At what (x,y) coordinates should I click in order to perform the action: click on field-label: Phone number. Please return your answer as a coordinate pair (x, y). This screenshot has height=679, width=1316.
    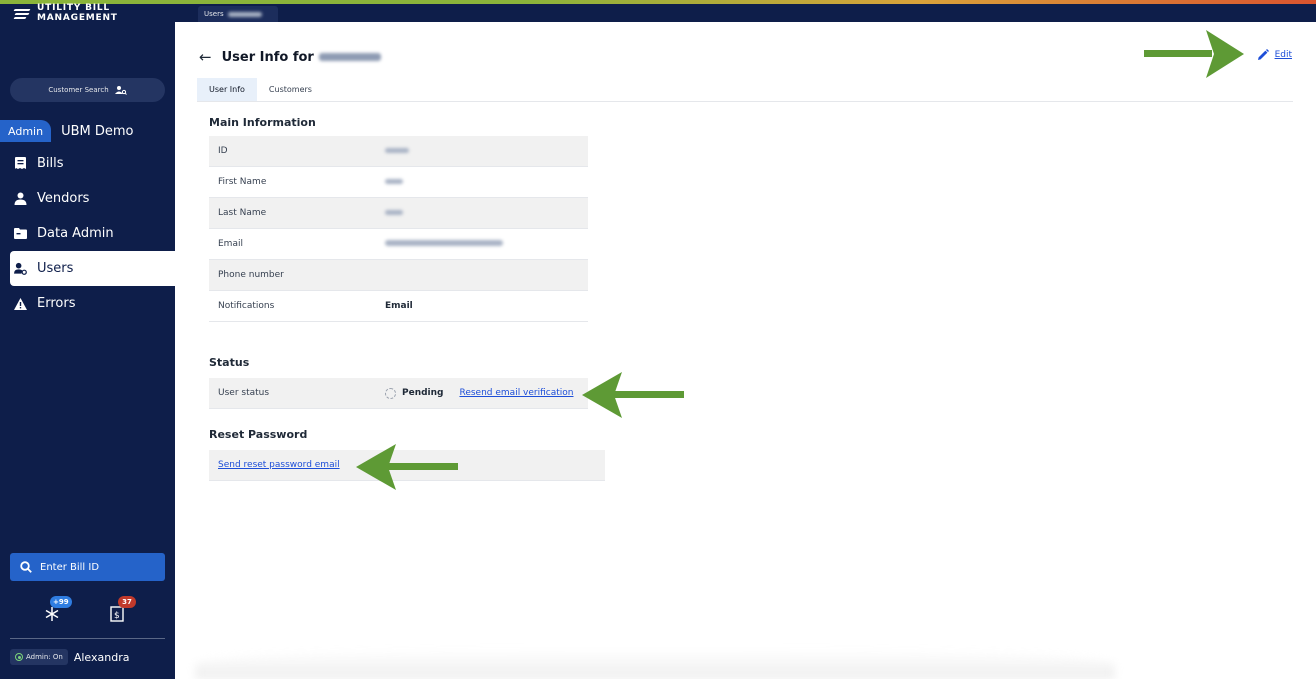
    Looking at the image, I should click on (251, 275).